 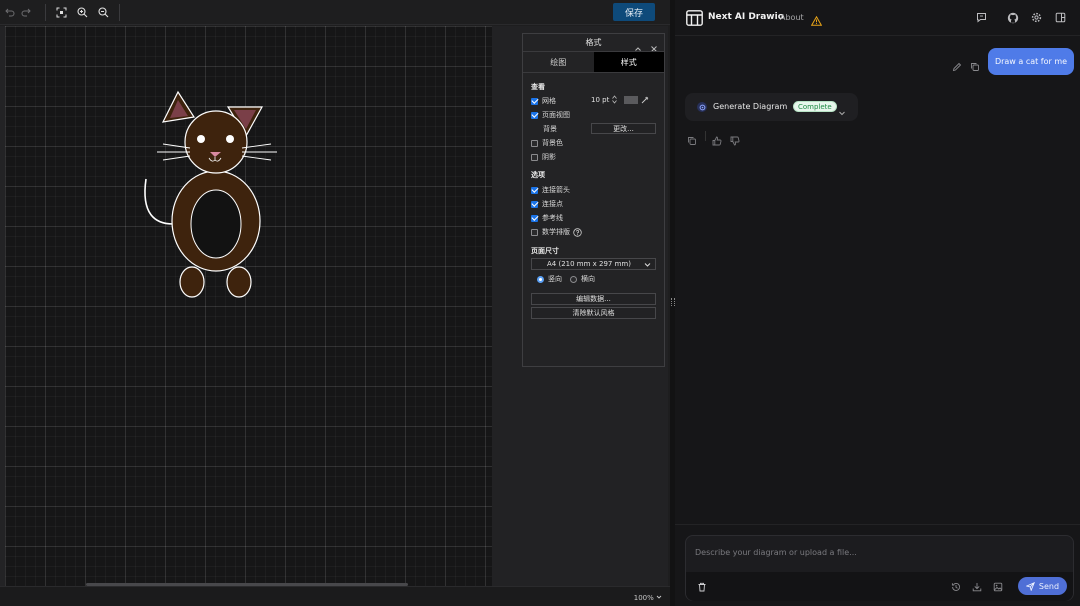 I want to click on cat-left-foot, so click(x=192, y=282).